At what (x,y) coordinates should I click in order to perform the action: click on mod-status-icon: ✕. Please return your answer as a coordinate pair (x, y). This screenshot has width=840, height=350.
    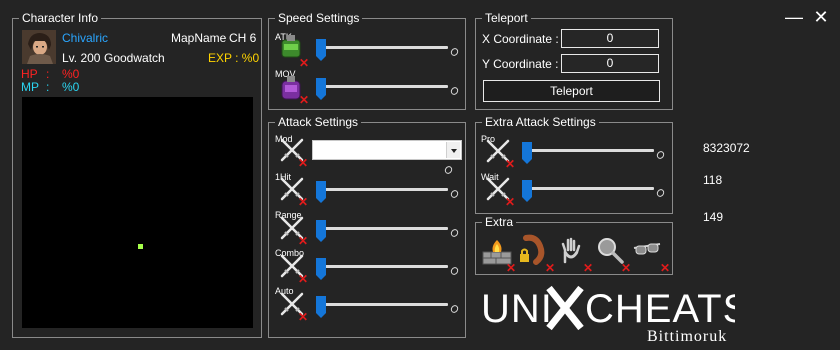
    Looking at the image, I should click on (303, 163).